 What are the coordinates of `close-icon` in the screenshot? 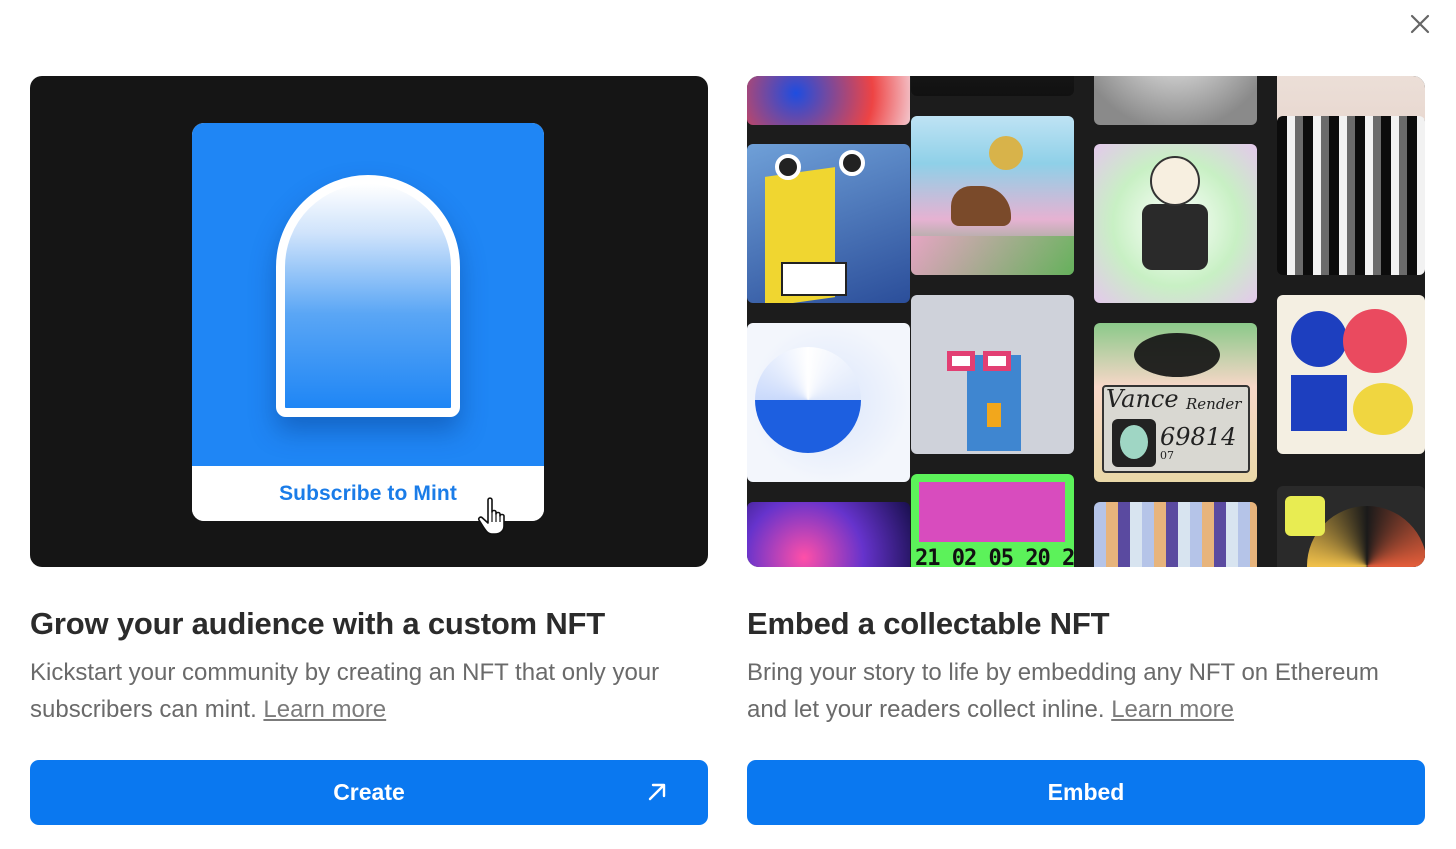 It's located at (1420, 24).